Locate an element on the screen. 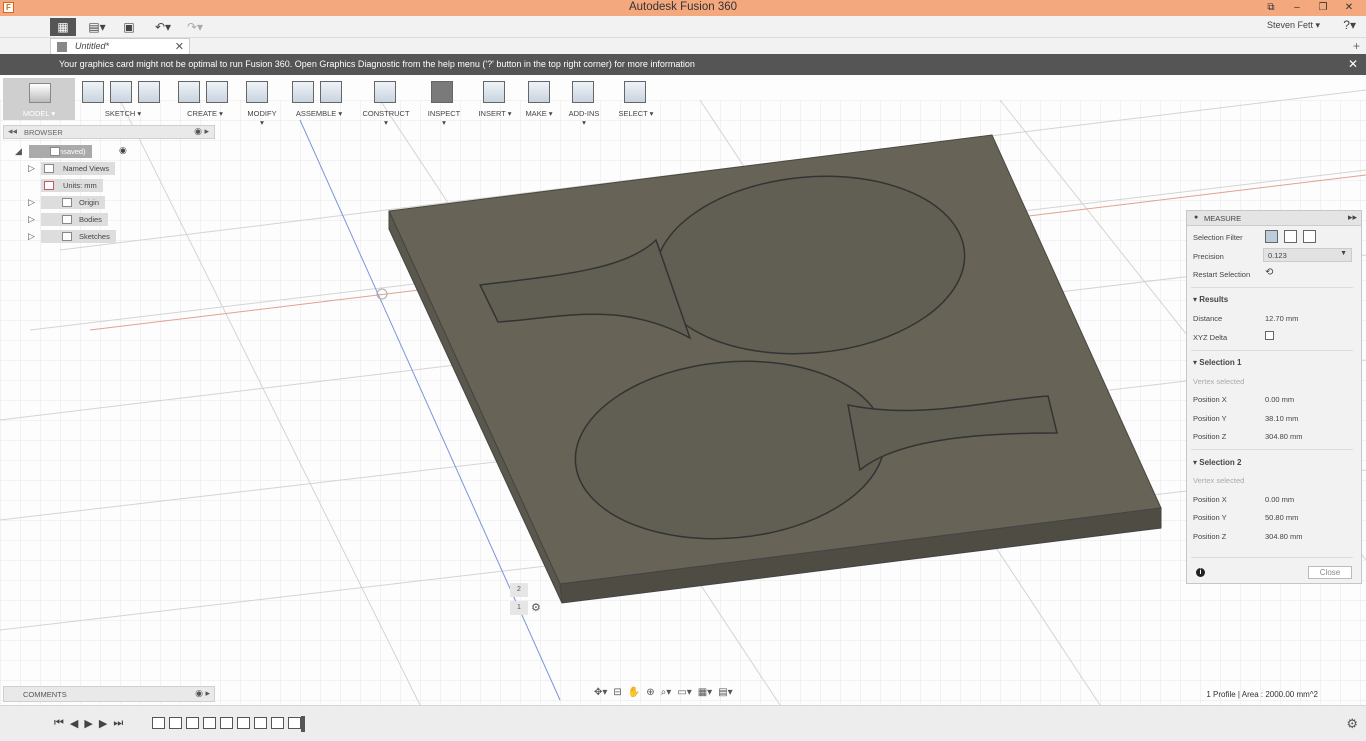  collapse-triangle-icon: ◢ is located at coordinates (18, 151).